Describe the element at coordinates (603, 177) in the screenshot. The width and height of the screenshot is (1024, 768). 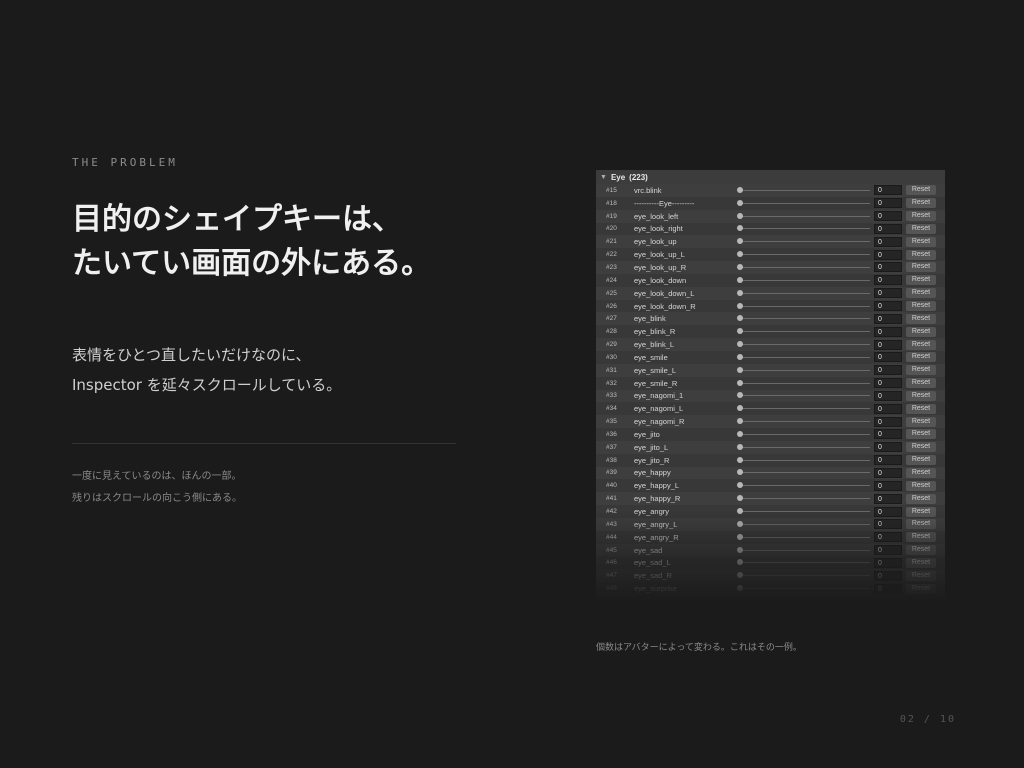
I see `triangle-down-icon: ▼` at that location.